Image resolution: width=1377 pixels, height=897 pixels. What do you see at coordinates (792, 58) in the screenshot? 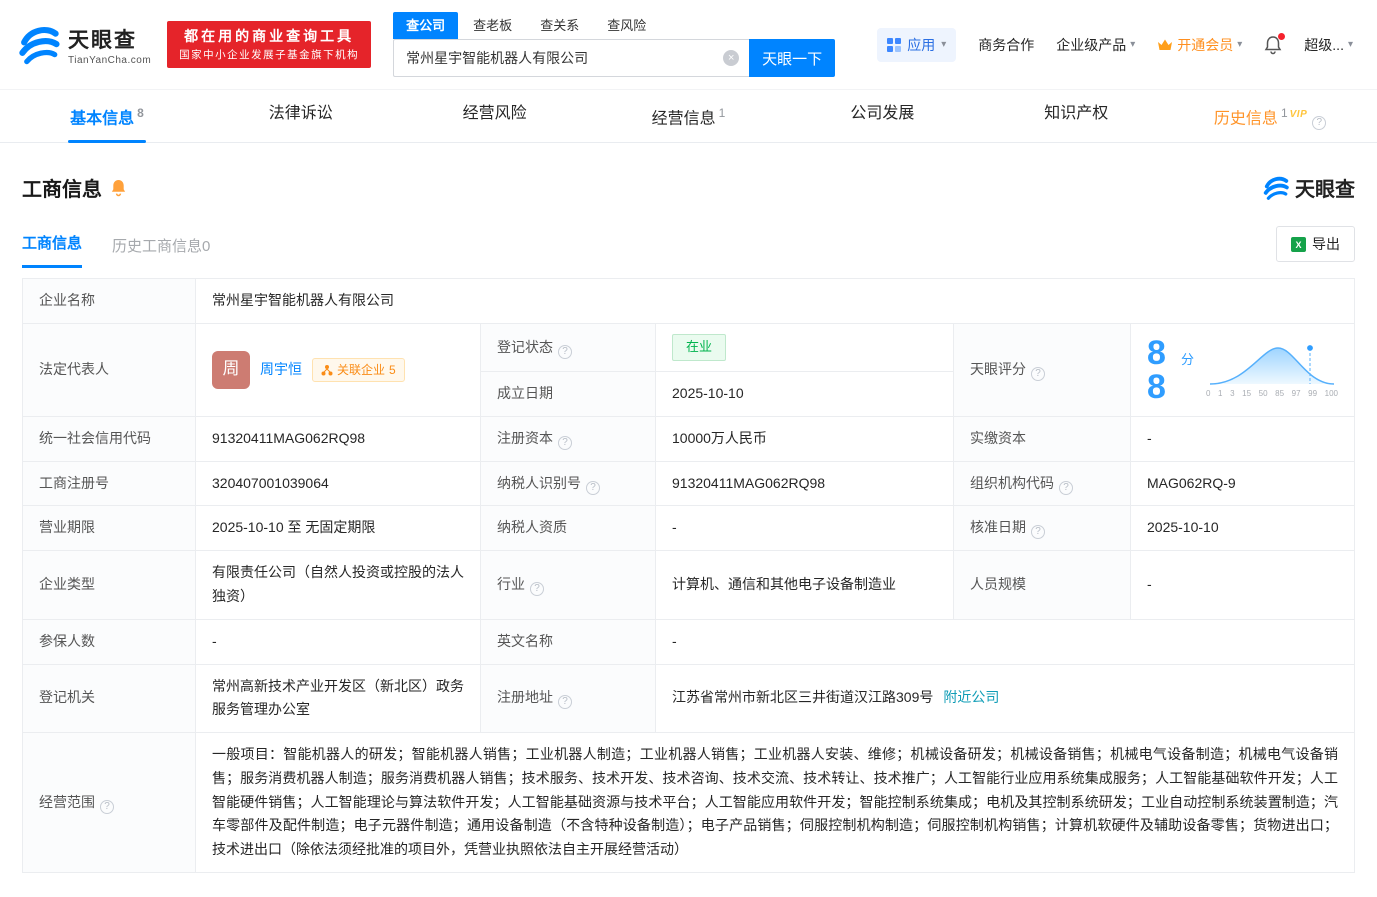
I see `search-button: 天眼一下` at bounding box center [792, 58].